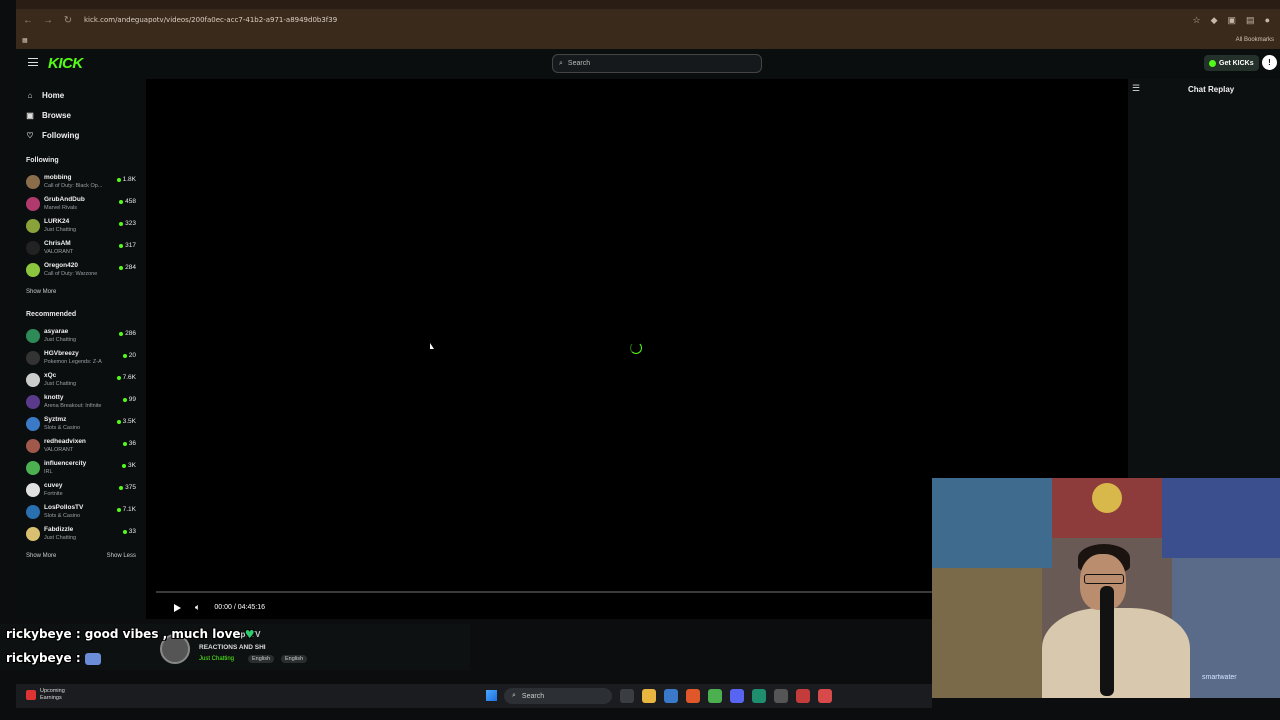 The height and width of the screenshot is (720, 1280). What do you see at coordinates (1232, 20) in the screenshot?
I see `puzzle-icon: ▣` at bounding box center [1232, 20].